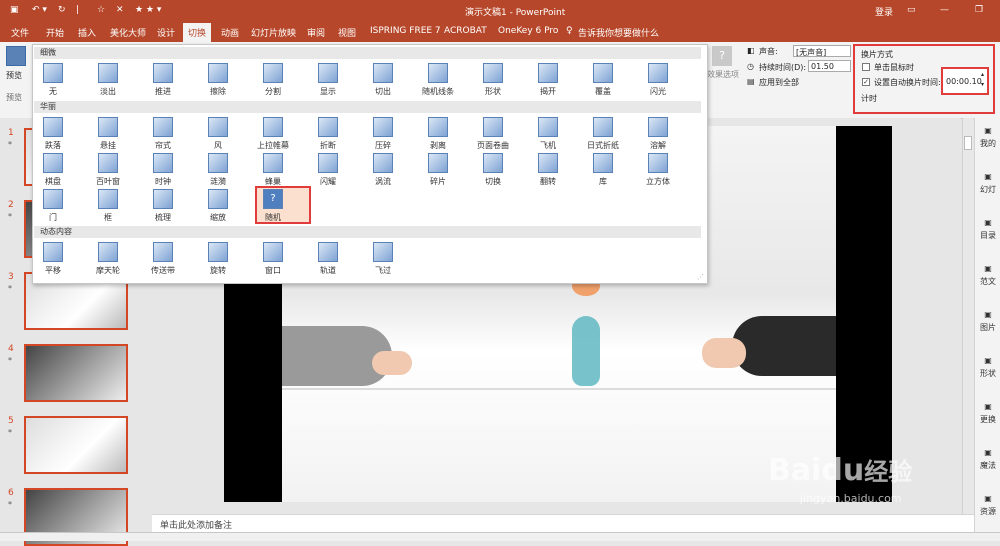 Image resolution: width=1000 pixels, height=546 pixels. Describe the element at coordinates (197, 33) in the screenshot. I see `tab-transitions: 切换` at that location.